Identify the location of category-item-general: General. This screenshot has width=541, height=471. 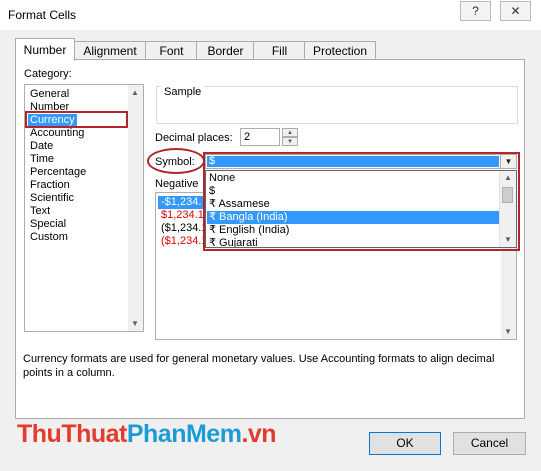
(49, 94).